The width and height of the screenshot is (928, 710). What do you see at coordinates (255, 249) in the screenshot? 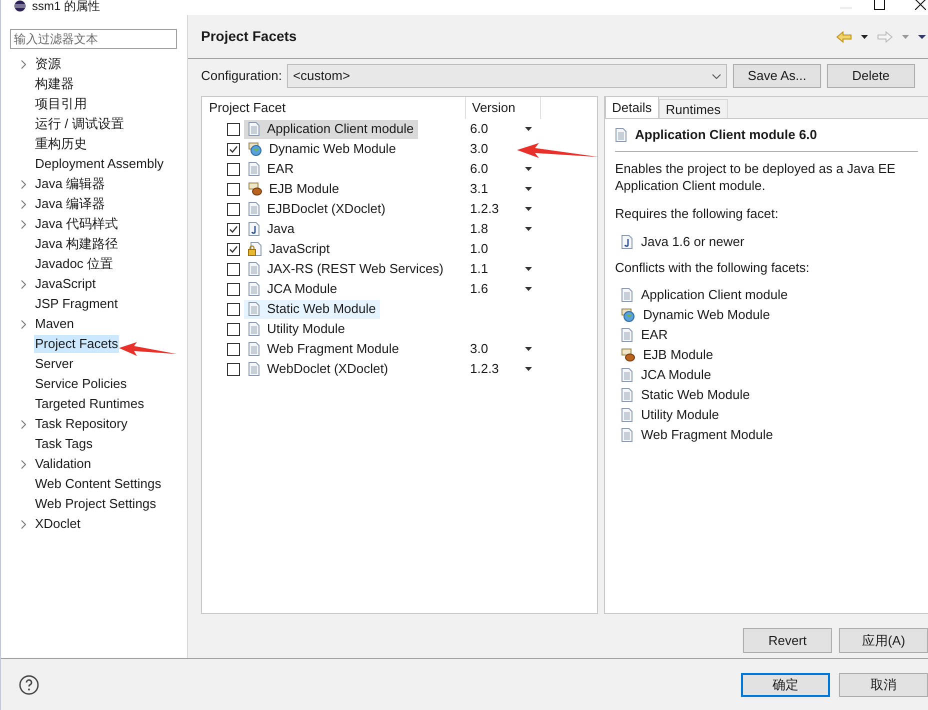
I see `locked-file-icon` at bounding box center [255, 249].